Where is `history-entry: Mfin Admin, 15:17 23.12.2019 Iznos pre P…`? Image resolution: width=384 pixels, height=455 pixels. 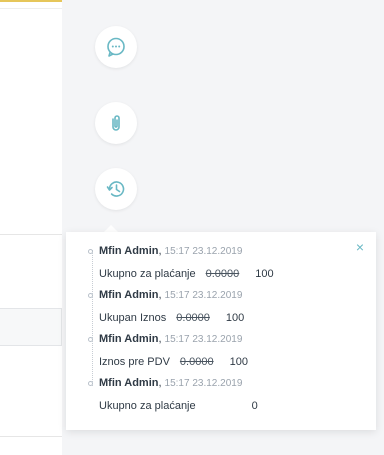
history-entry: Mfin Admin, 15:17 23.12.2019 Iznos pre P… is located at coordinates (223, 350).